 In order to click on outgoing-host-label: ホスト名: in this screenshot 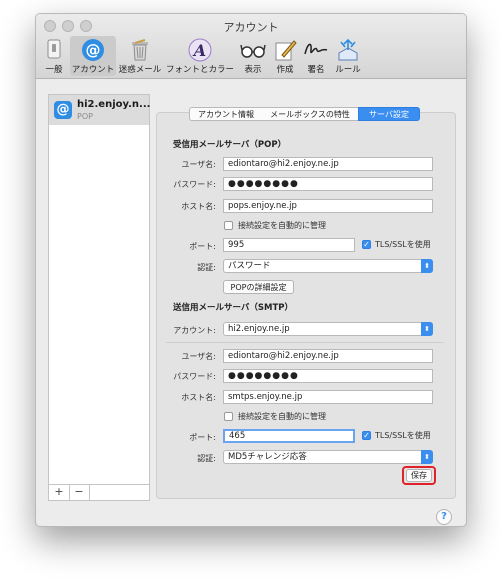, I will do `click(198, 397)`.